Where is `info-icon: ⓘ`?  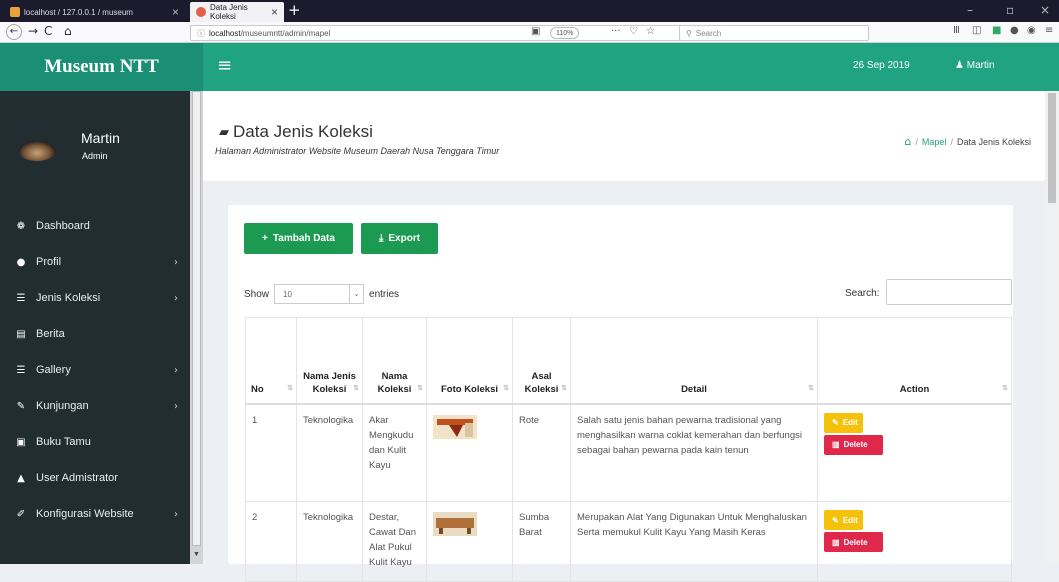 info-icon: ⓘ is located at coordinates (201, 33).